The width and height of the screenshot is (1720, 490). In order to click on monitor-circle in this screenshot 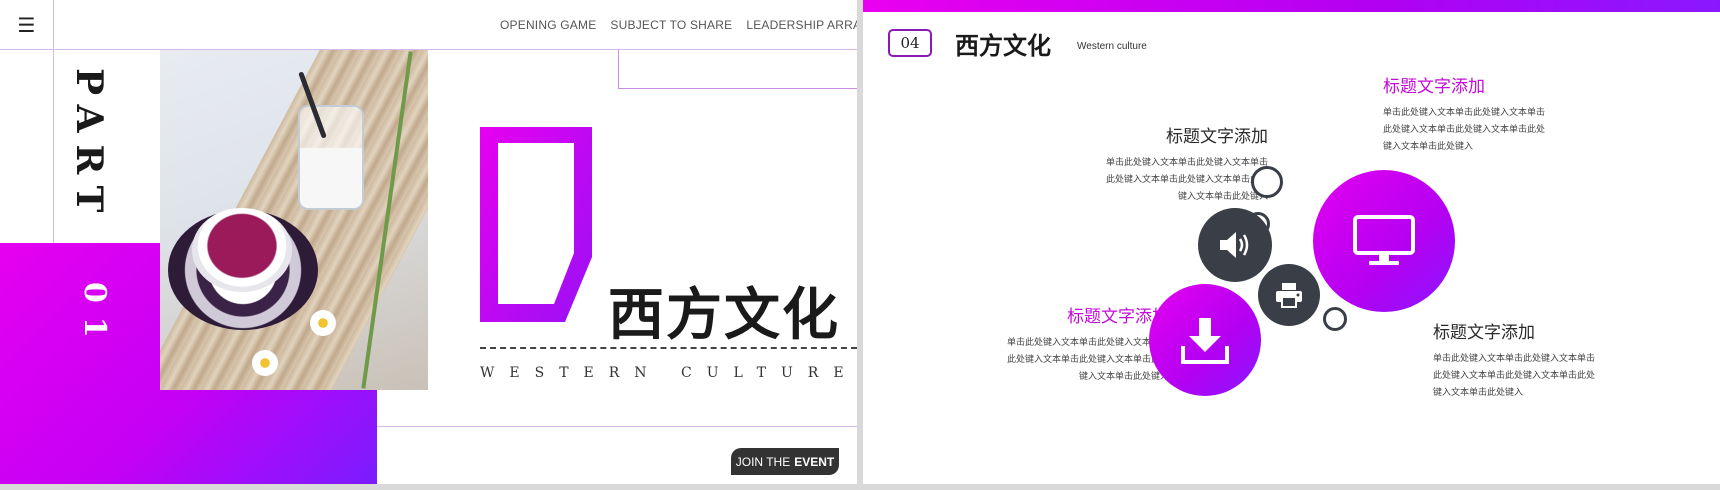, I will do `click(1384, 241)`.